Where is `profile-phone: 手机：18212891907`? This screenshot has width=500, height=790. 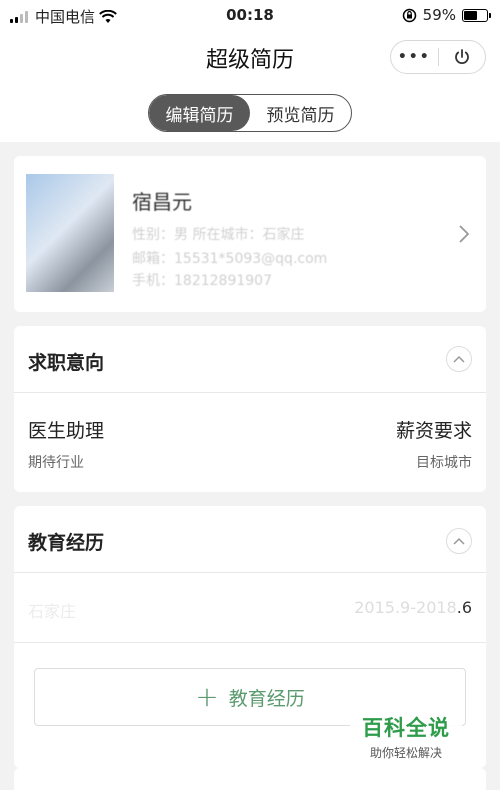
profile-phone: 手机：18212891907 is located at coordinates (202, 281).